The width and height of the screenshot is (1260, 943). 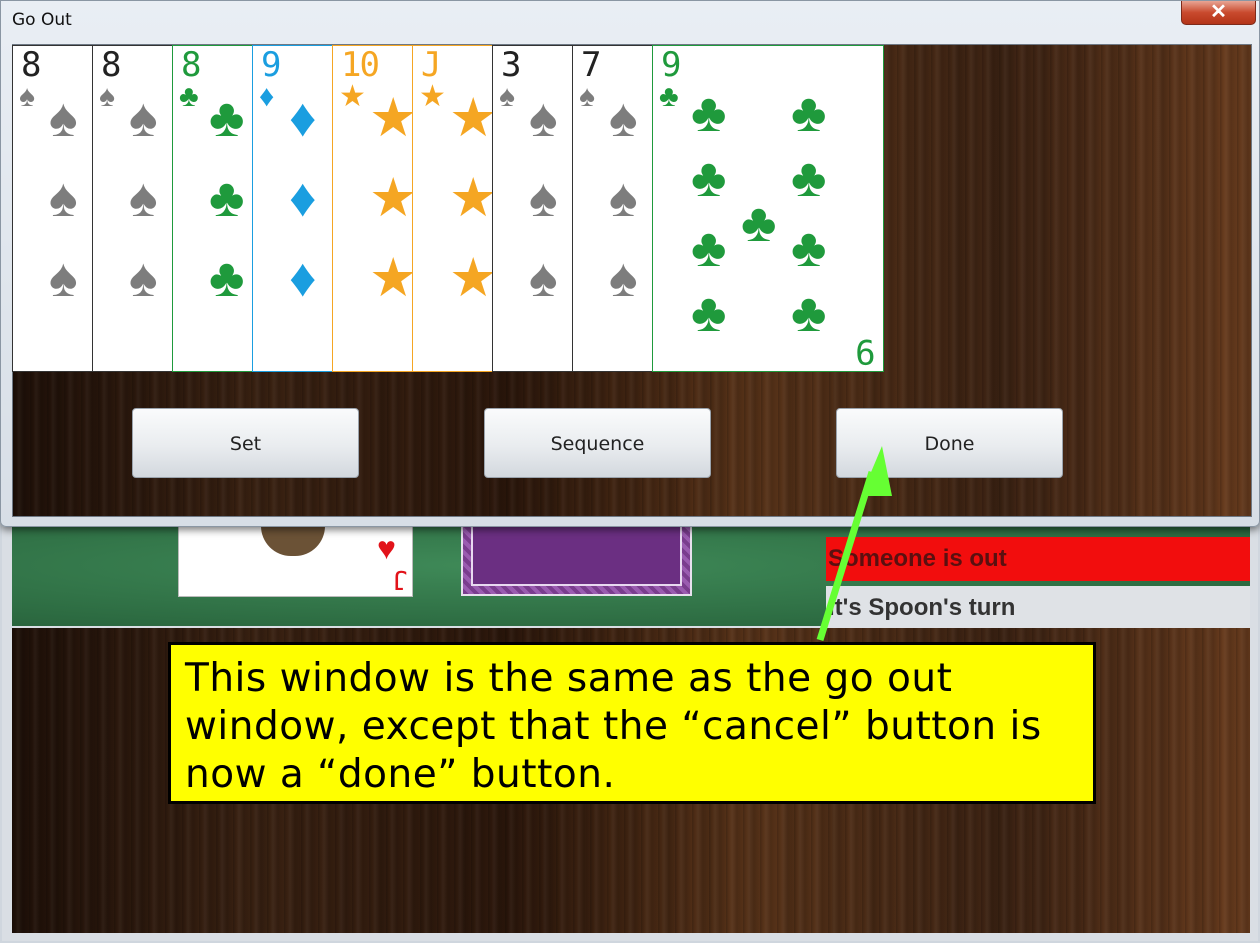 What do you see at coordinates (1038, 608) in the screenshot?
I see `status-turn: It's Spoon's turn` at bounding box center [1038, 608].